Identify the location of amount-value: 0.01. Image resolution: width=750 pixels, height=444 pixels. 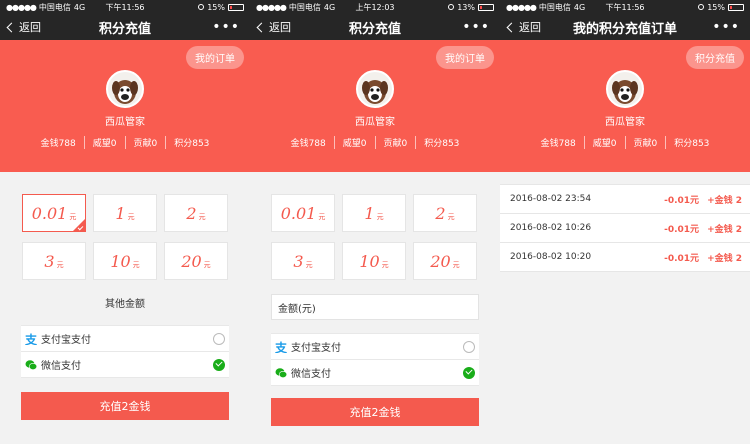
(49, 213).